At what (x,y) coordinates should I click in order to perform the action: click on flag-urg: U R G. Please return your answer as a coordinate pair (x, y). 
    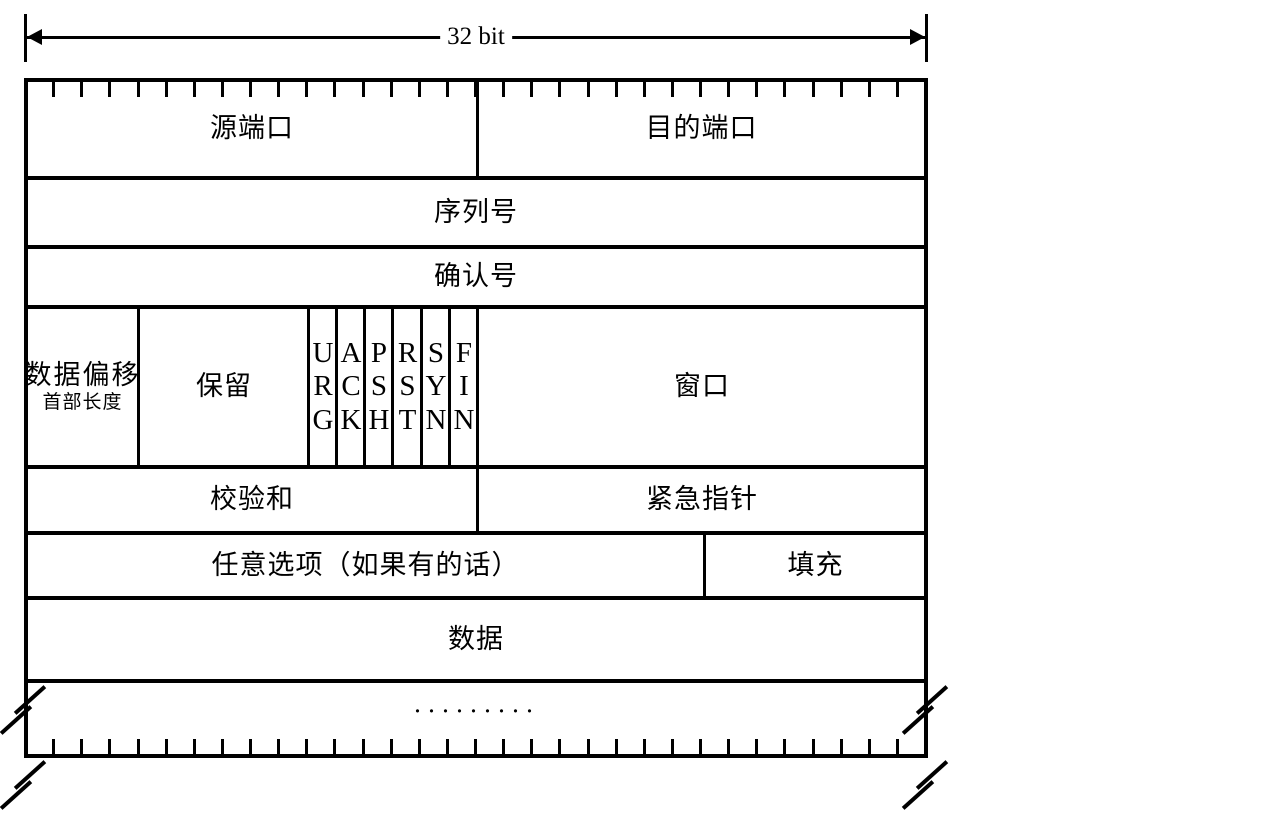
    Looking at the image, I should click on (323, 387).